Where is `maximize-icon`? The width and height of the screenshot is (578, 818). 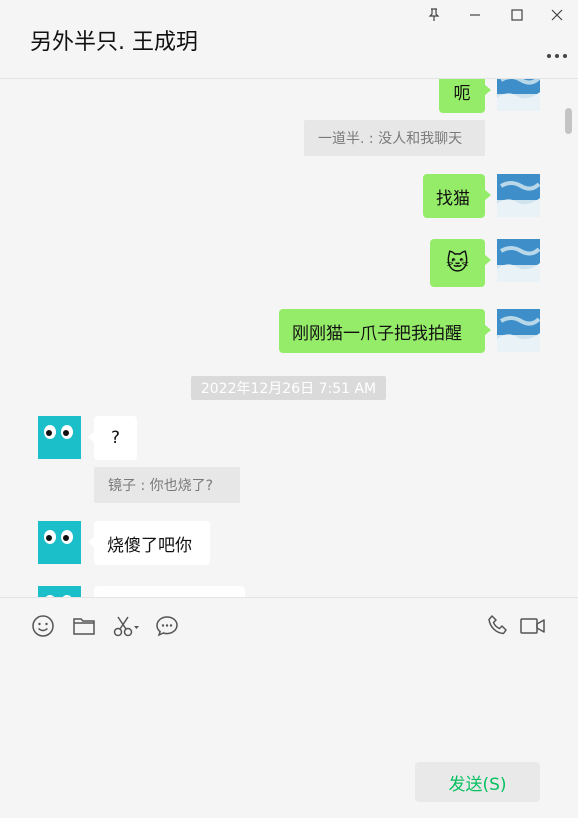
maximize-icon is located at coordinates (517, 15).